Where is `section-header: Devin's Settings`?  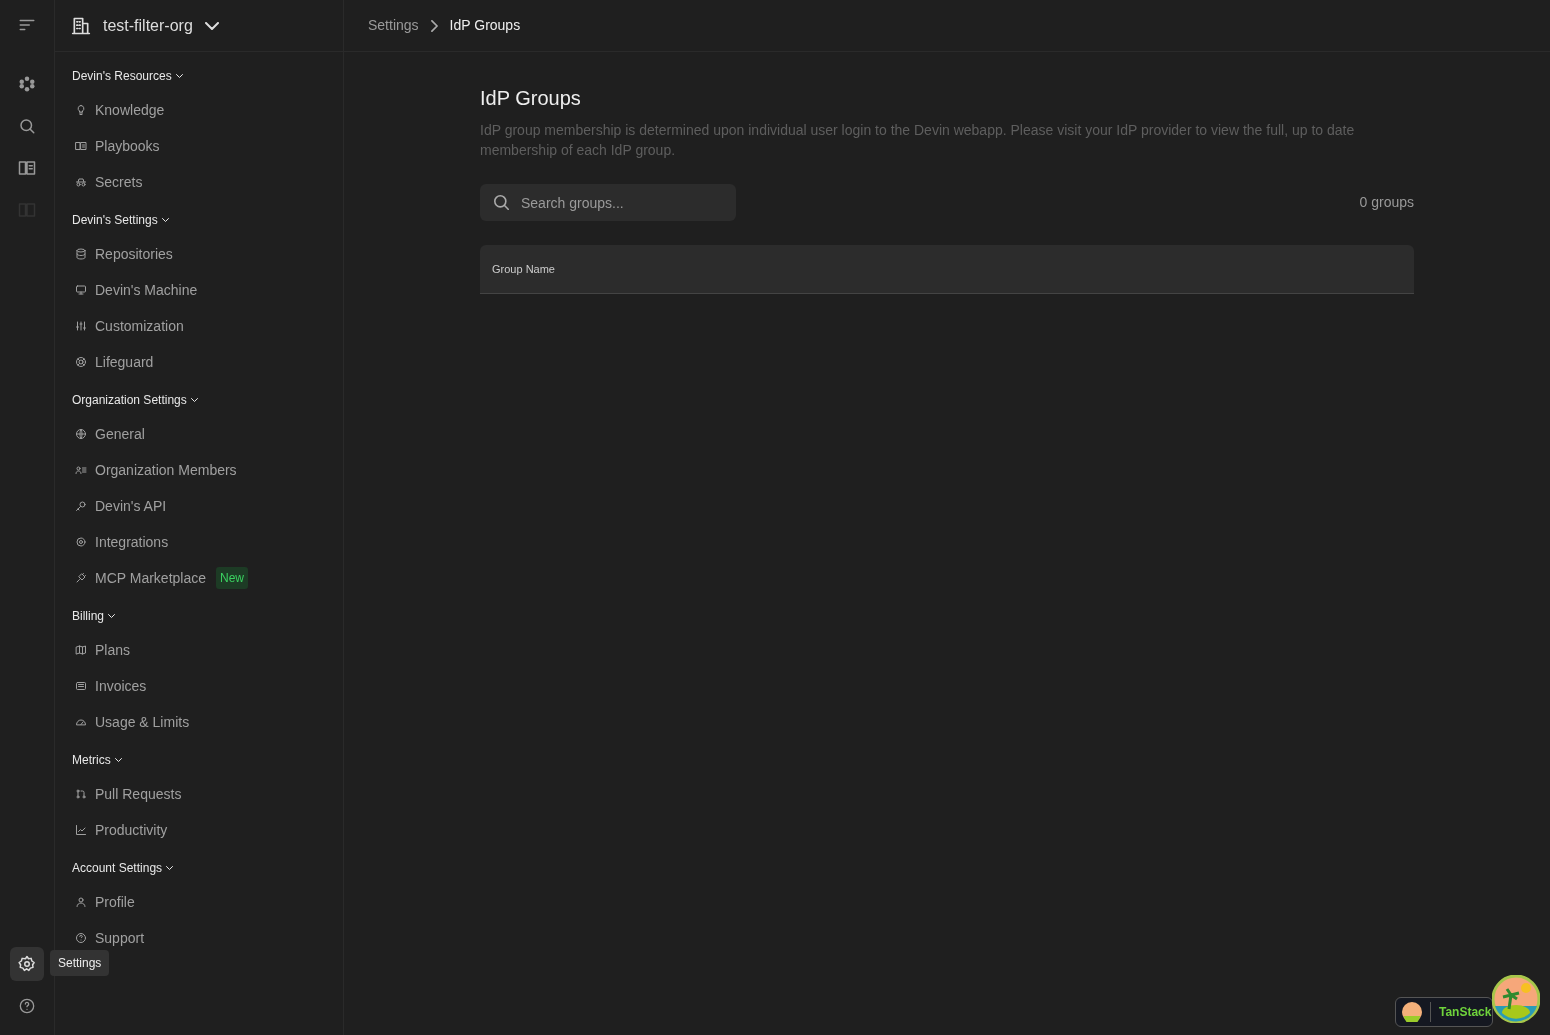
section-header: Devin's Settings is located at coordinates (199, 220).